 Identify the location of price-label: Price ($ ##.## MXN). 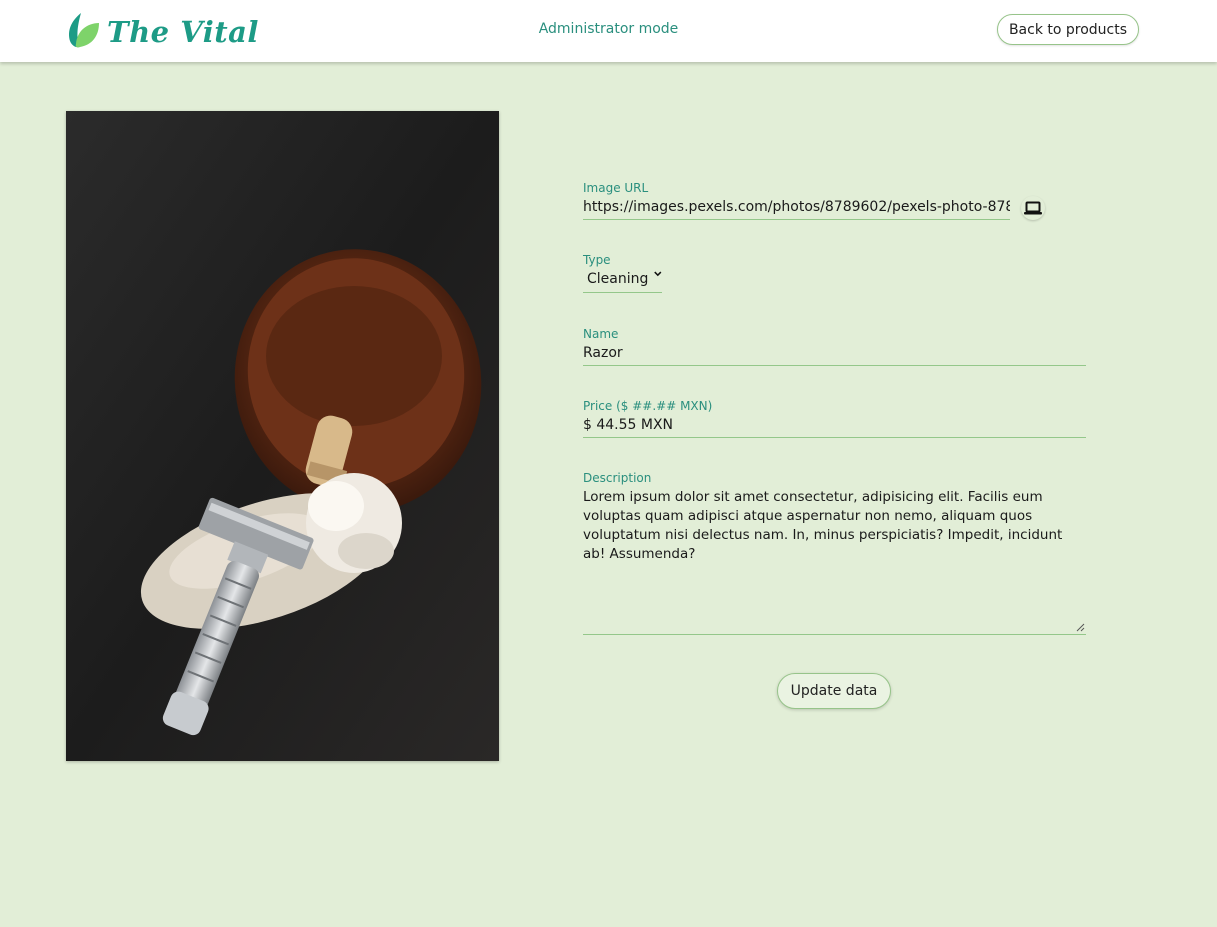
(648, 406).